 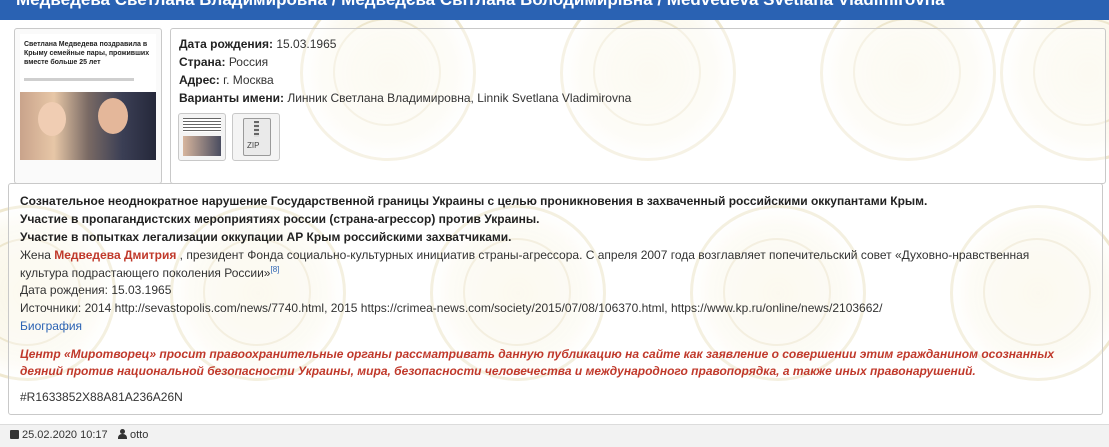 What do you see at coordinates (219, 308) in the screenshot?
I see `source-link-1: http://sevastopolis.com/news/7740.html` at bounding box center [219, 308].